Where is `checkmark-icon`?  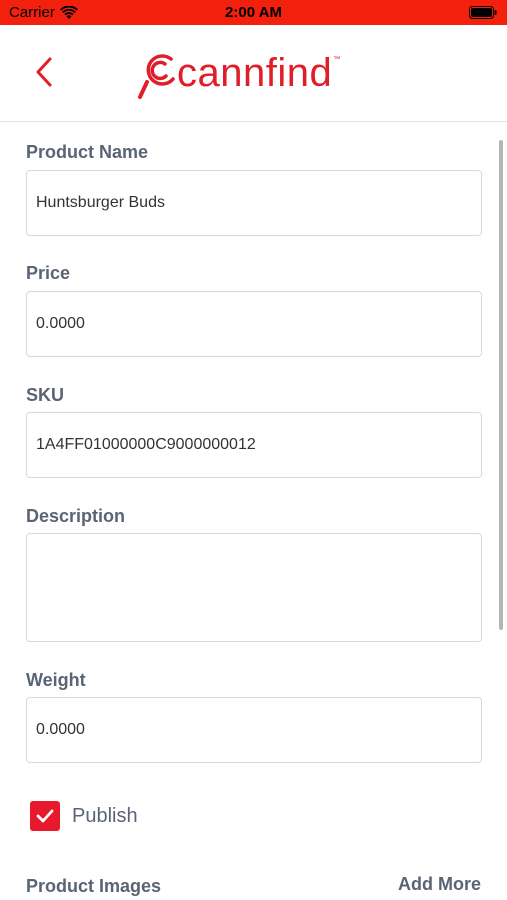 checkmark-icon is located at coordinates (45, 816).